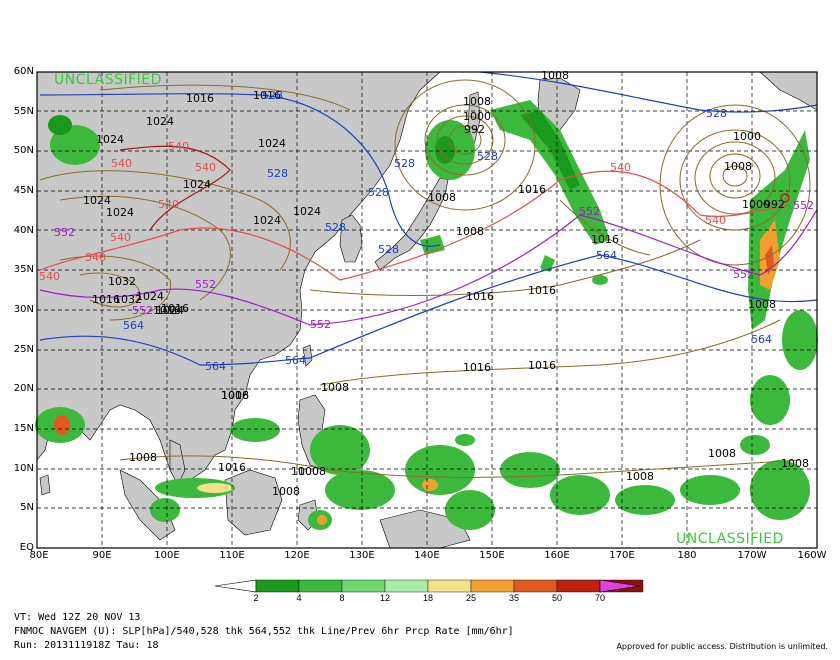 Image resolution: width=840 pixels, height=660 pixels. I want to click on lon-label: 110E, so click(232, 555).